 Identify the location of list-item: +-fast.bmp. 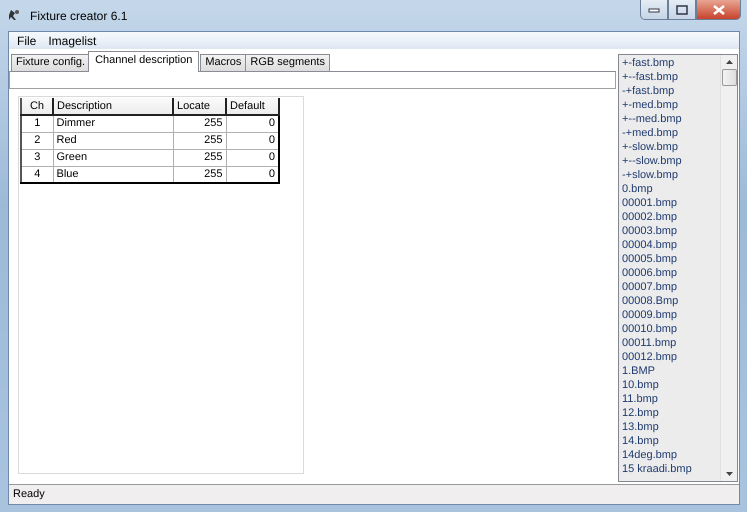
(669, 63).